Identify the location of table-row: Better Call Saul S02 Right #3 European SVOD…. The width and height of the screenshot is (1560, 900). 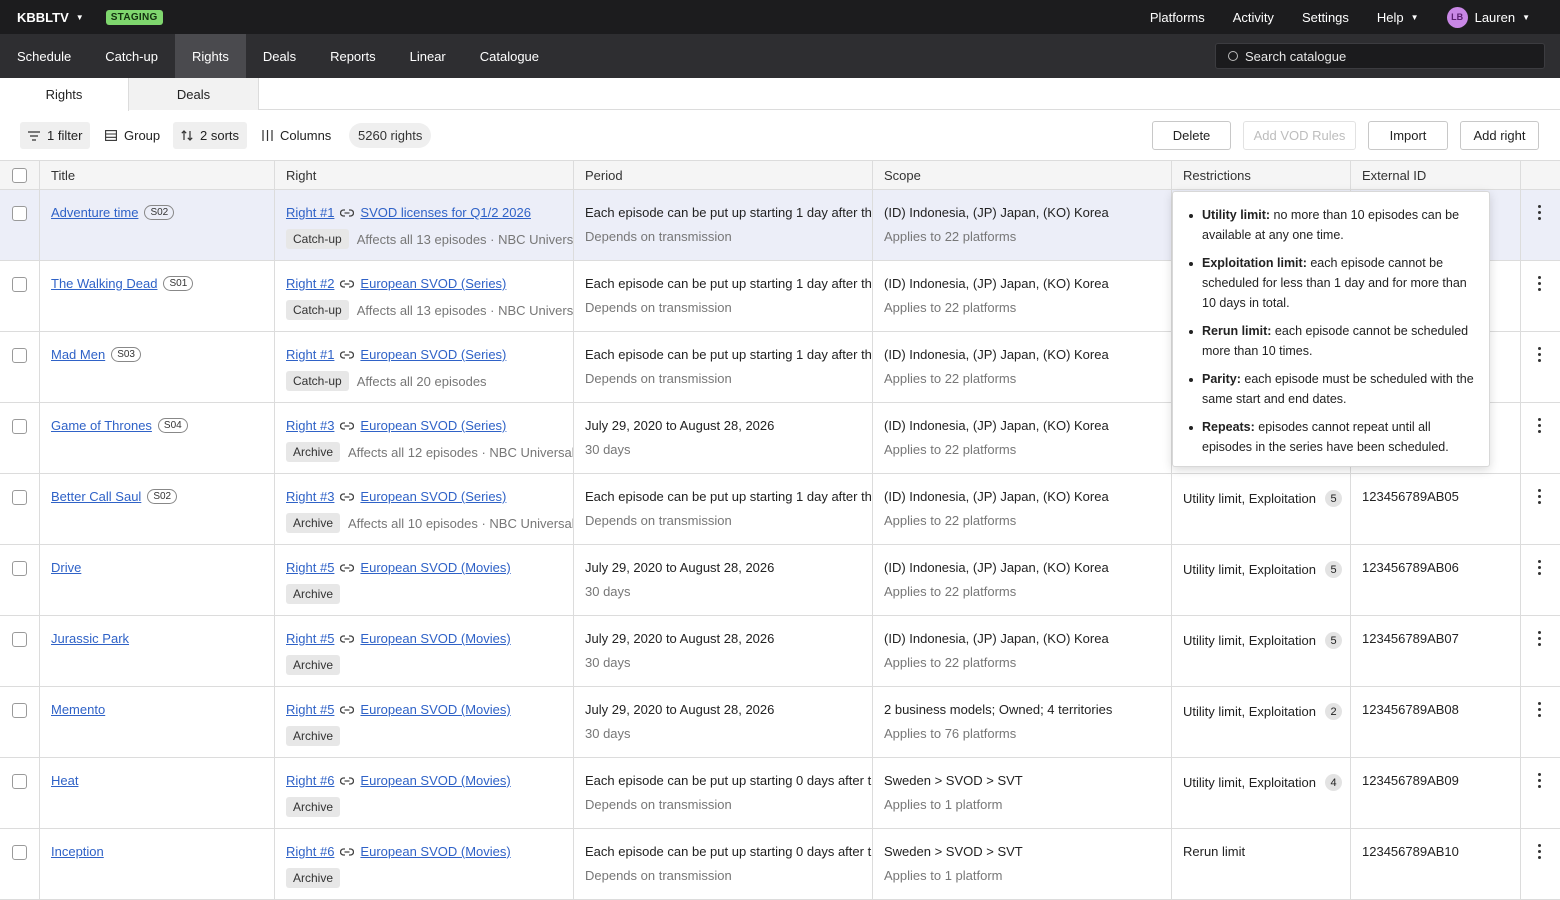
(780, 509).